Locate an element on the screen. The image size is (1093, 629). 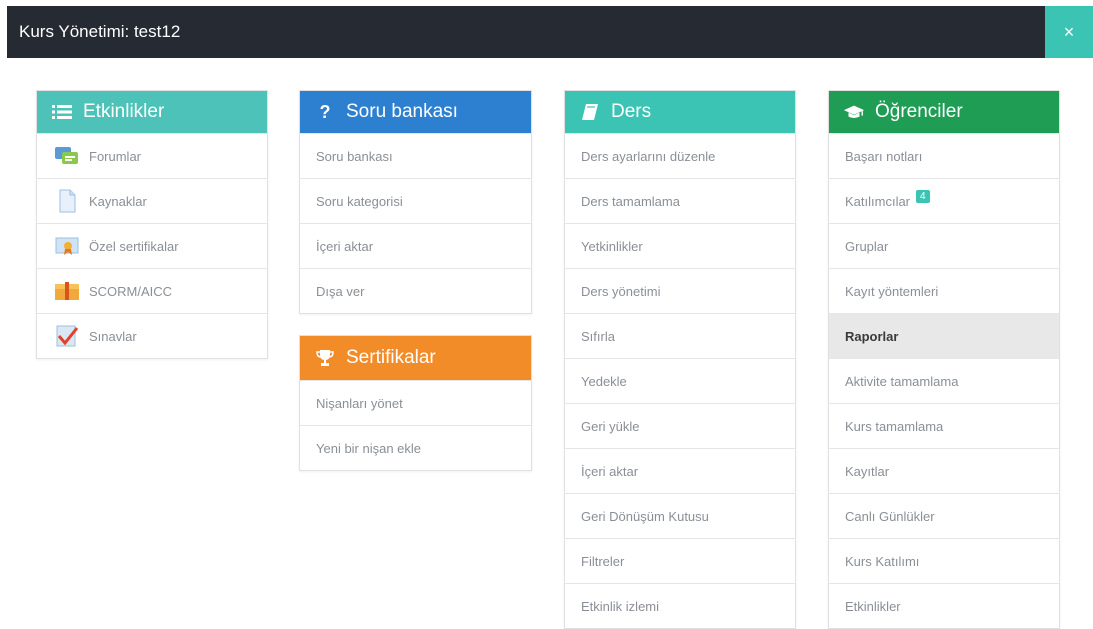
menu-item-kurs-tamamlama: Kurs tamamlama is located at coordinates (944, 425).